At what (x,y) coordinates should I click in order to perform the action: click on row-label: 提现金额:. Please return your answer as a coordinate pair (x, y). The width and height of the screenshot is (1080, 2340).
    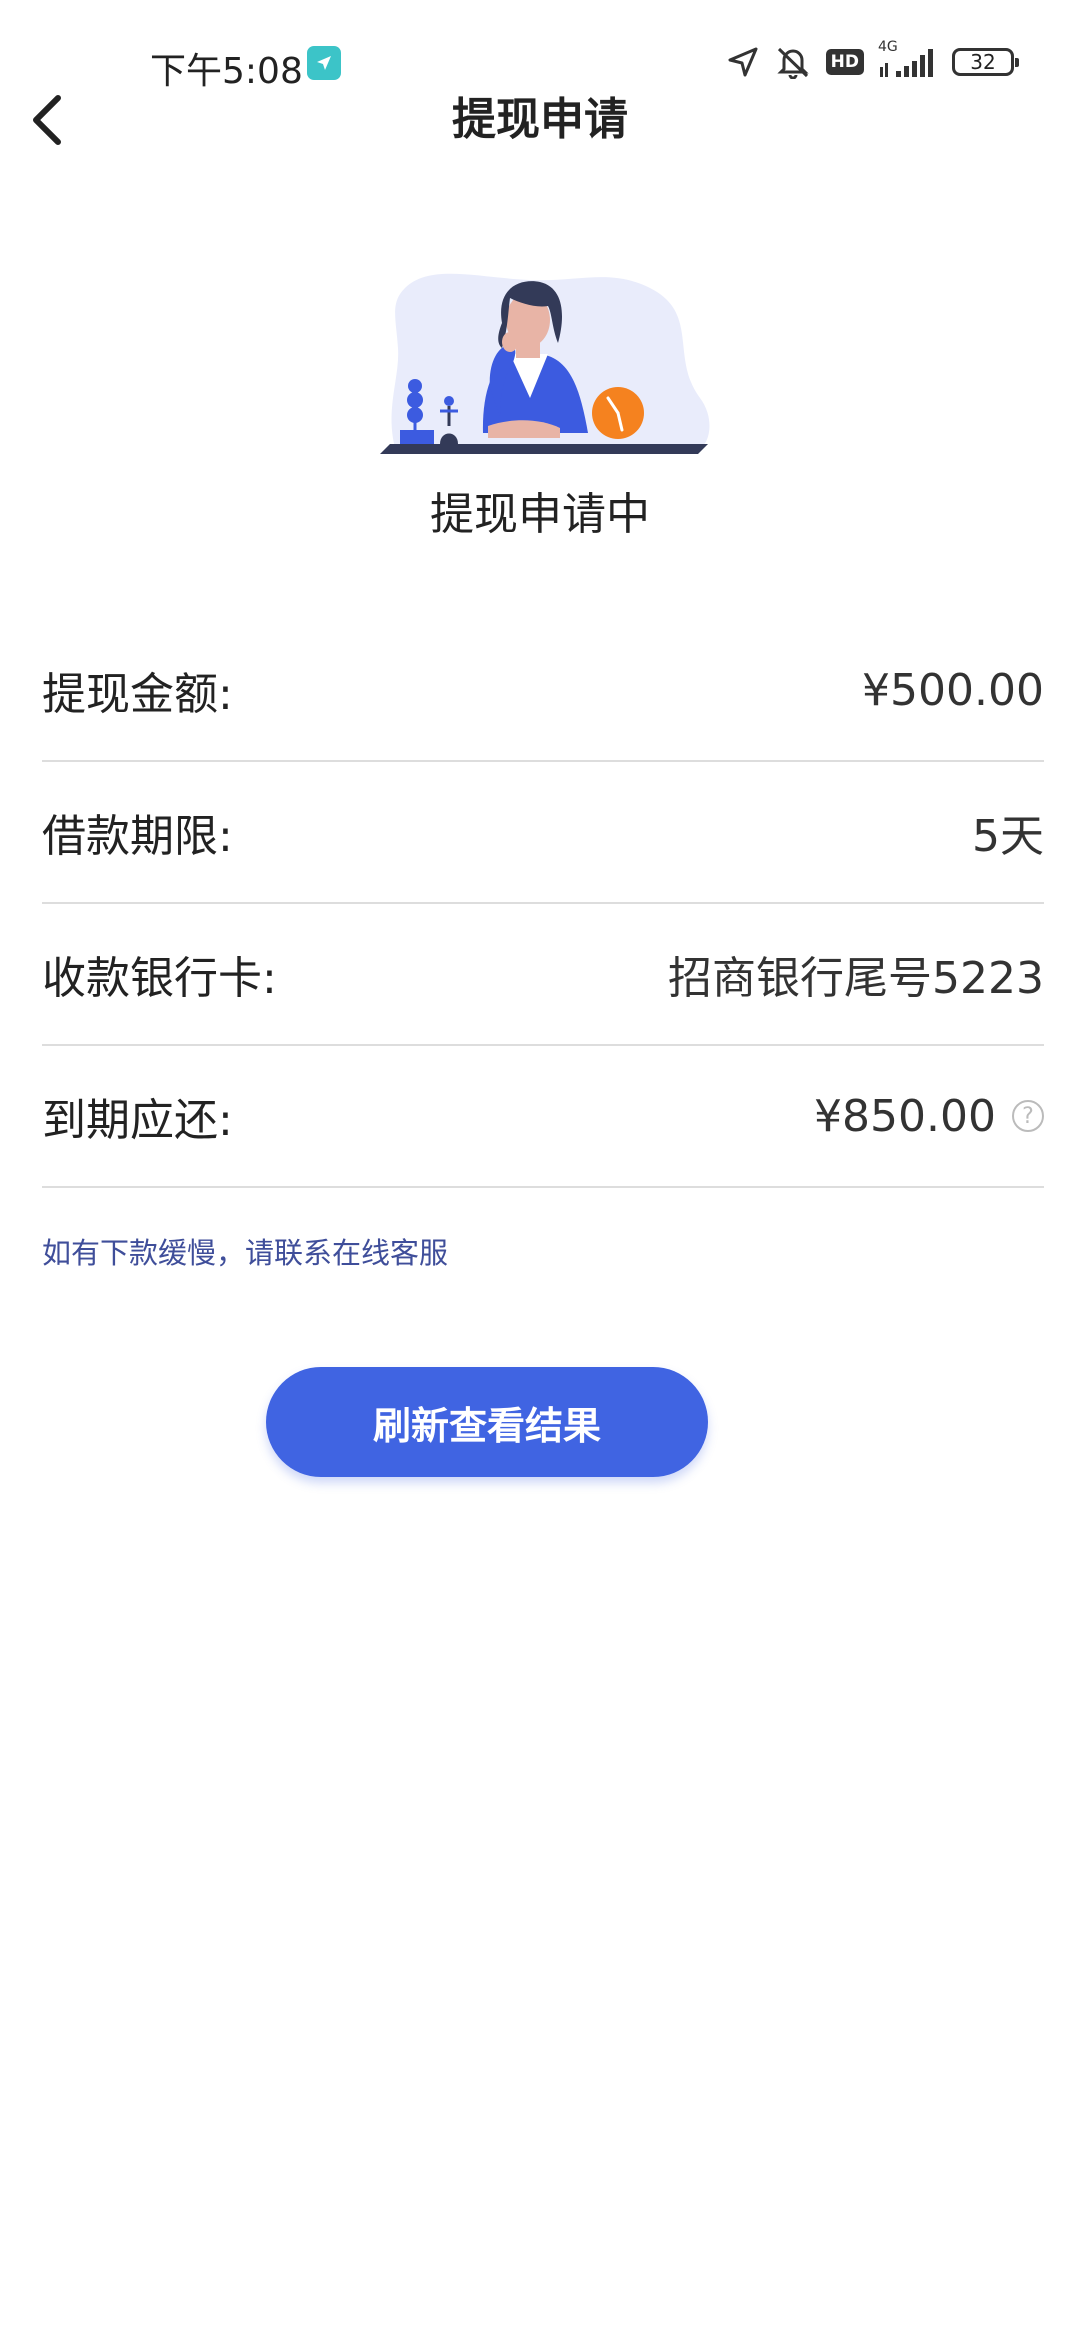
    Looking at the image, I should click on (137, 694).